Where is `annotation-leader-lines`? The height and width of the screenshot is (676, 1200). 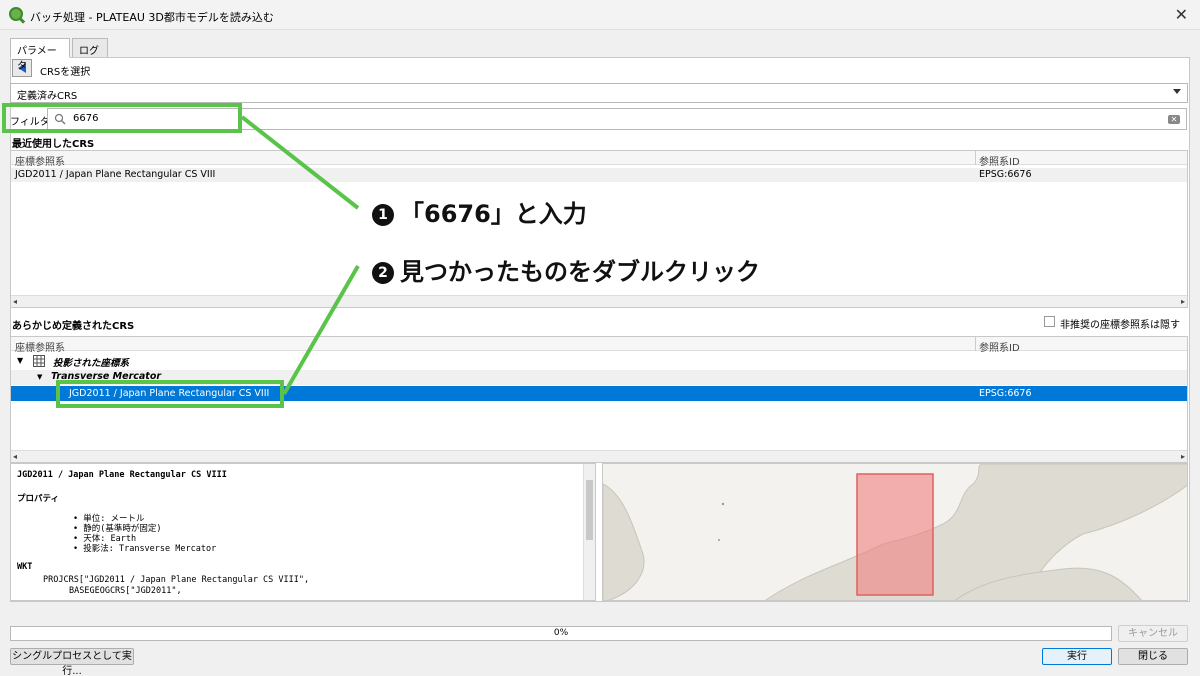 annotation-leader-lines is located at coordinates (300, 255).